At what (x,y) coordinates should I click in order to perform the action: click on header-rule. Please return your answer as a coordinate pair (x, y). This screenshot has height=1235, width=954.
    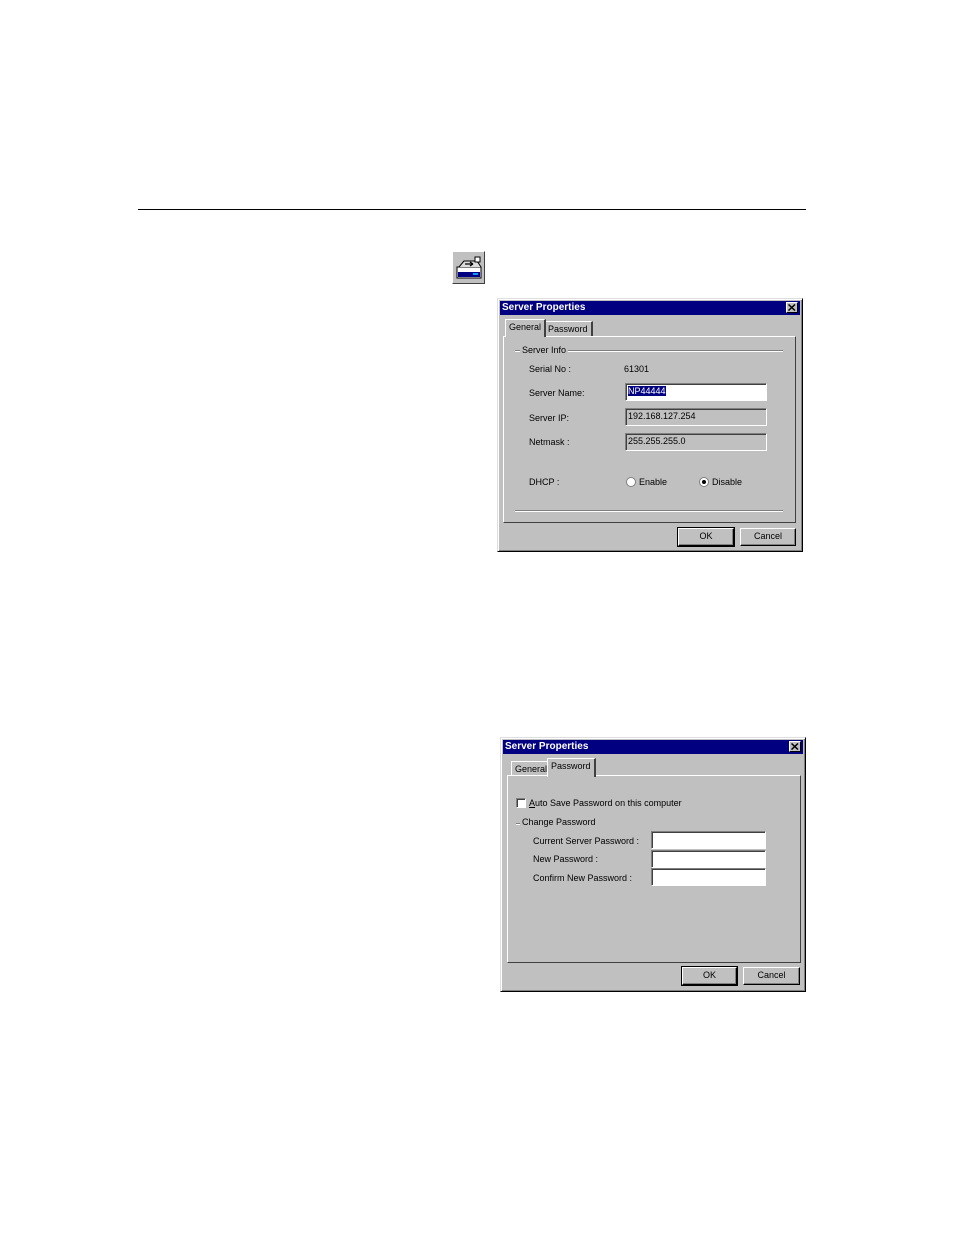
    Looking at the image, I should click on (472, 209).